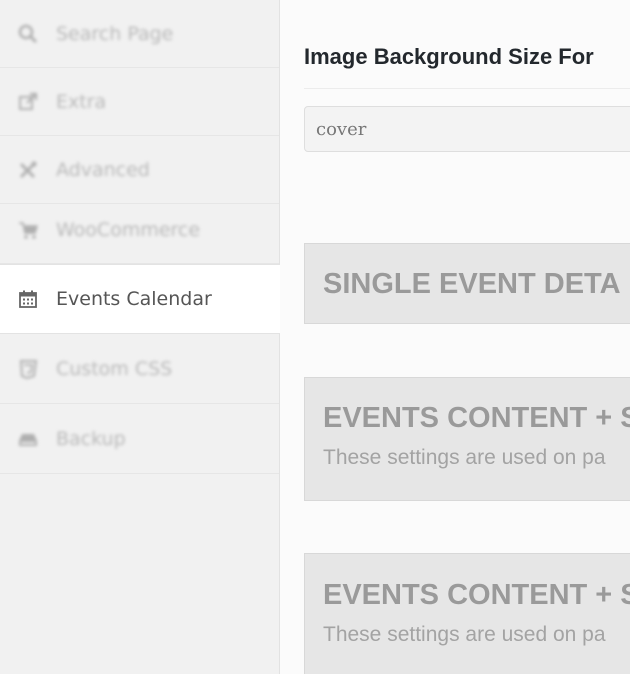 Image resolution: width=630 pixels, height=674 pixels. I want to click on sidebar-item-label: Advanced, so click(103, 169).